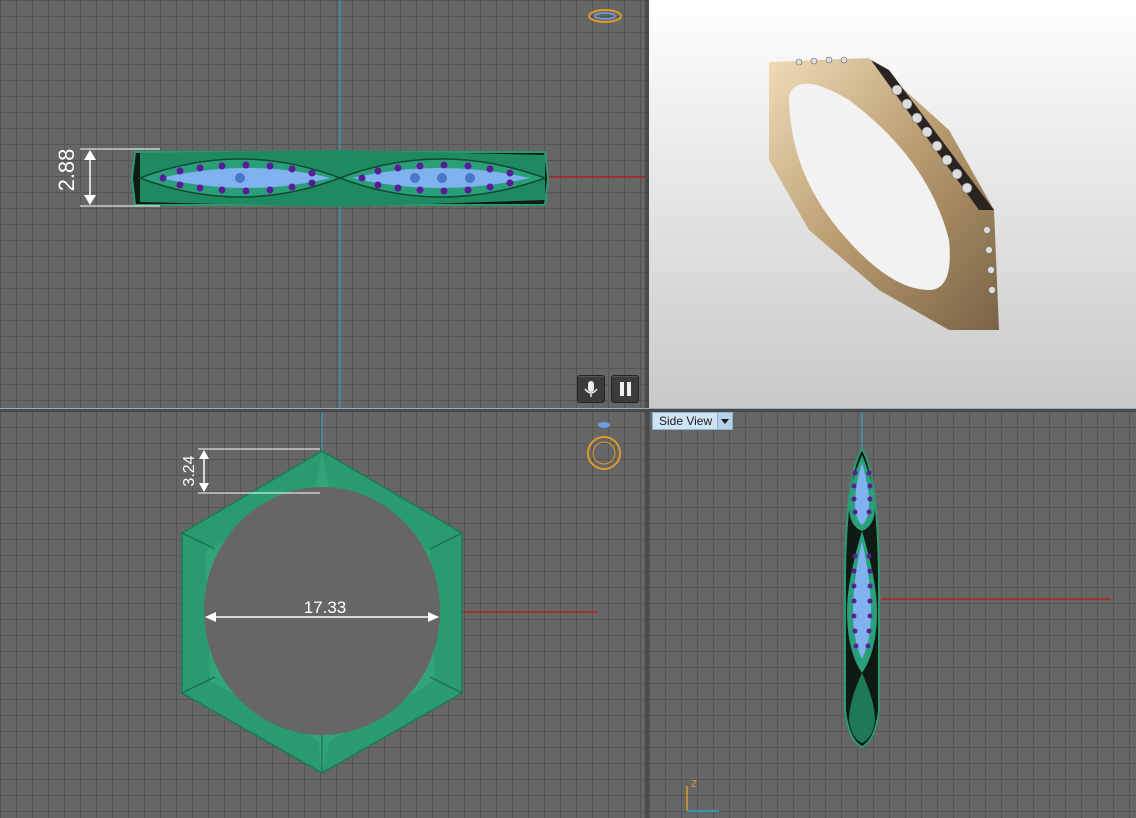  What do you see at coordinates (725, 421) in the screenshot?
I see `dropdown-arrow-icon` at bounding box center [725, 421].